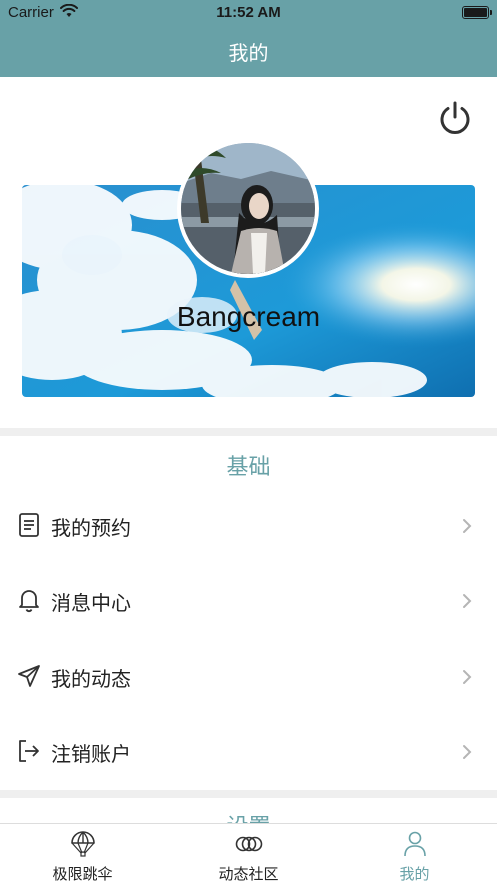 The width and height of the screenshot is (497, 883). Describe the element at coordinates (82, 844) in the screenshot. I see `parachute-icon` at that location.